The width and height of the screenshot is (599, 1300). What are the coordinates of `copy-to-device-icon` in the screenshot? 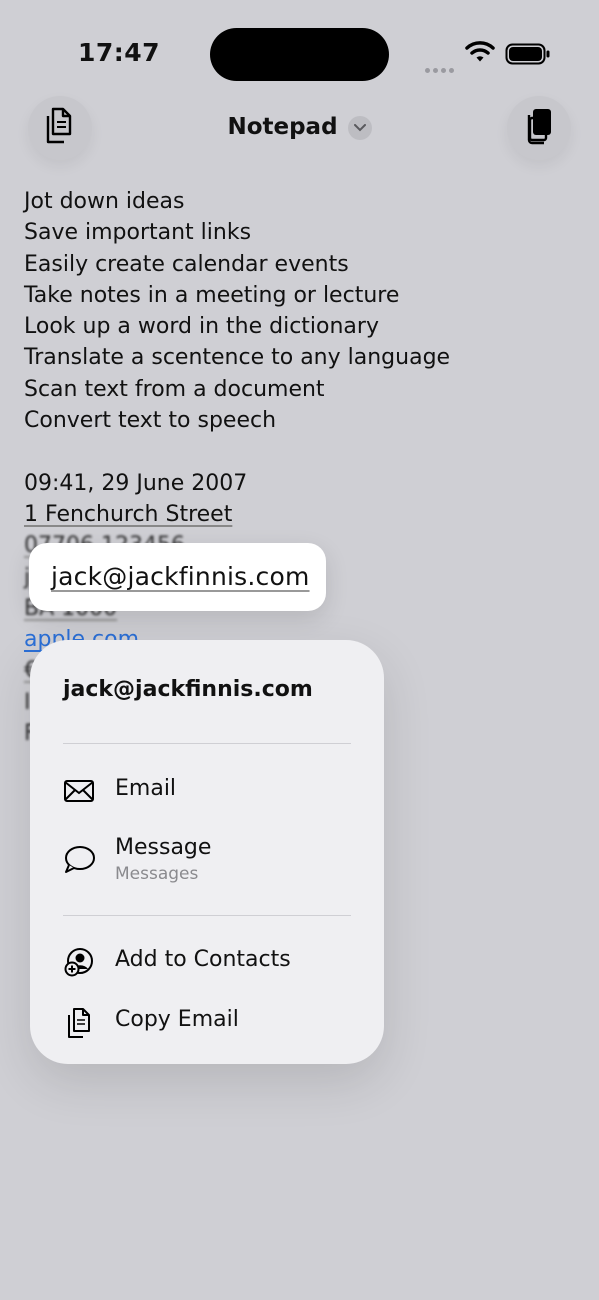 It's located at (539, 128).